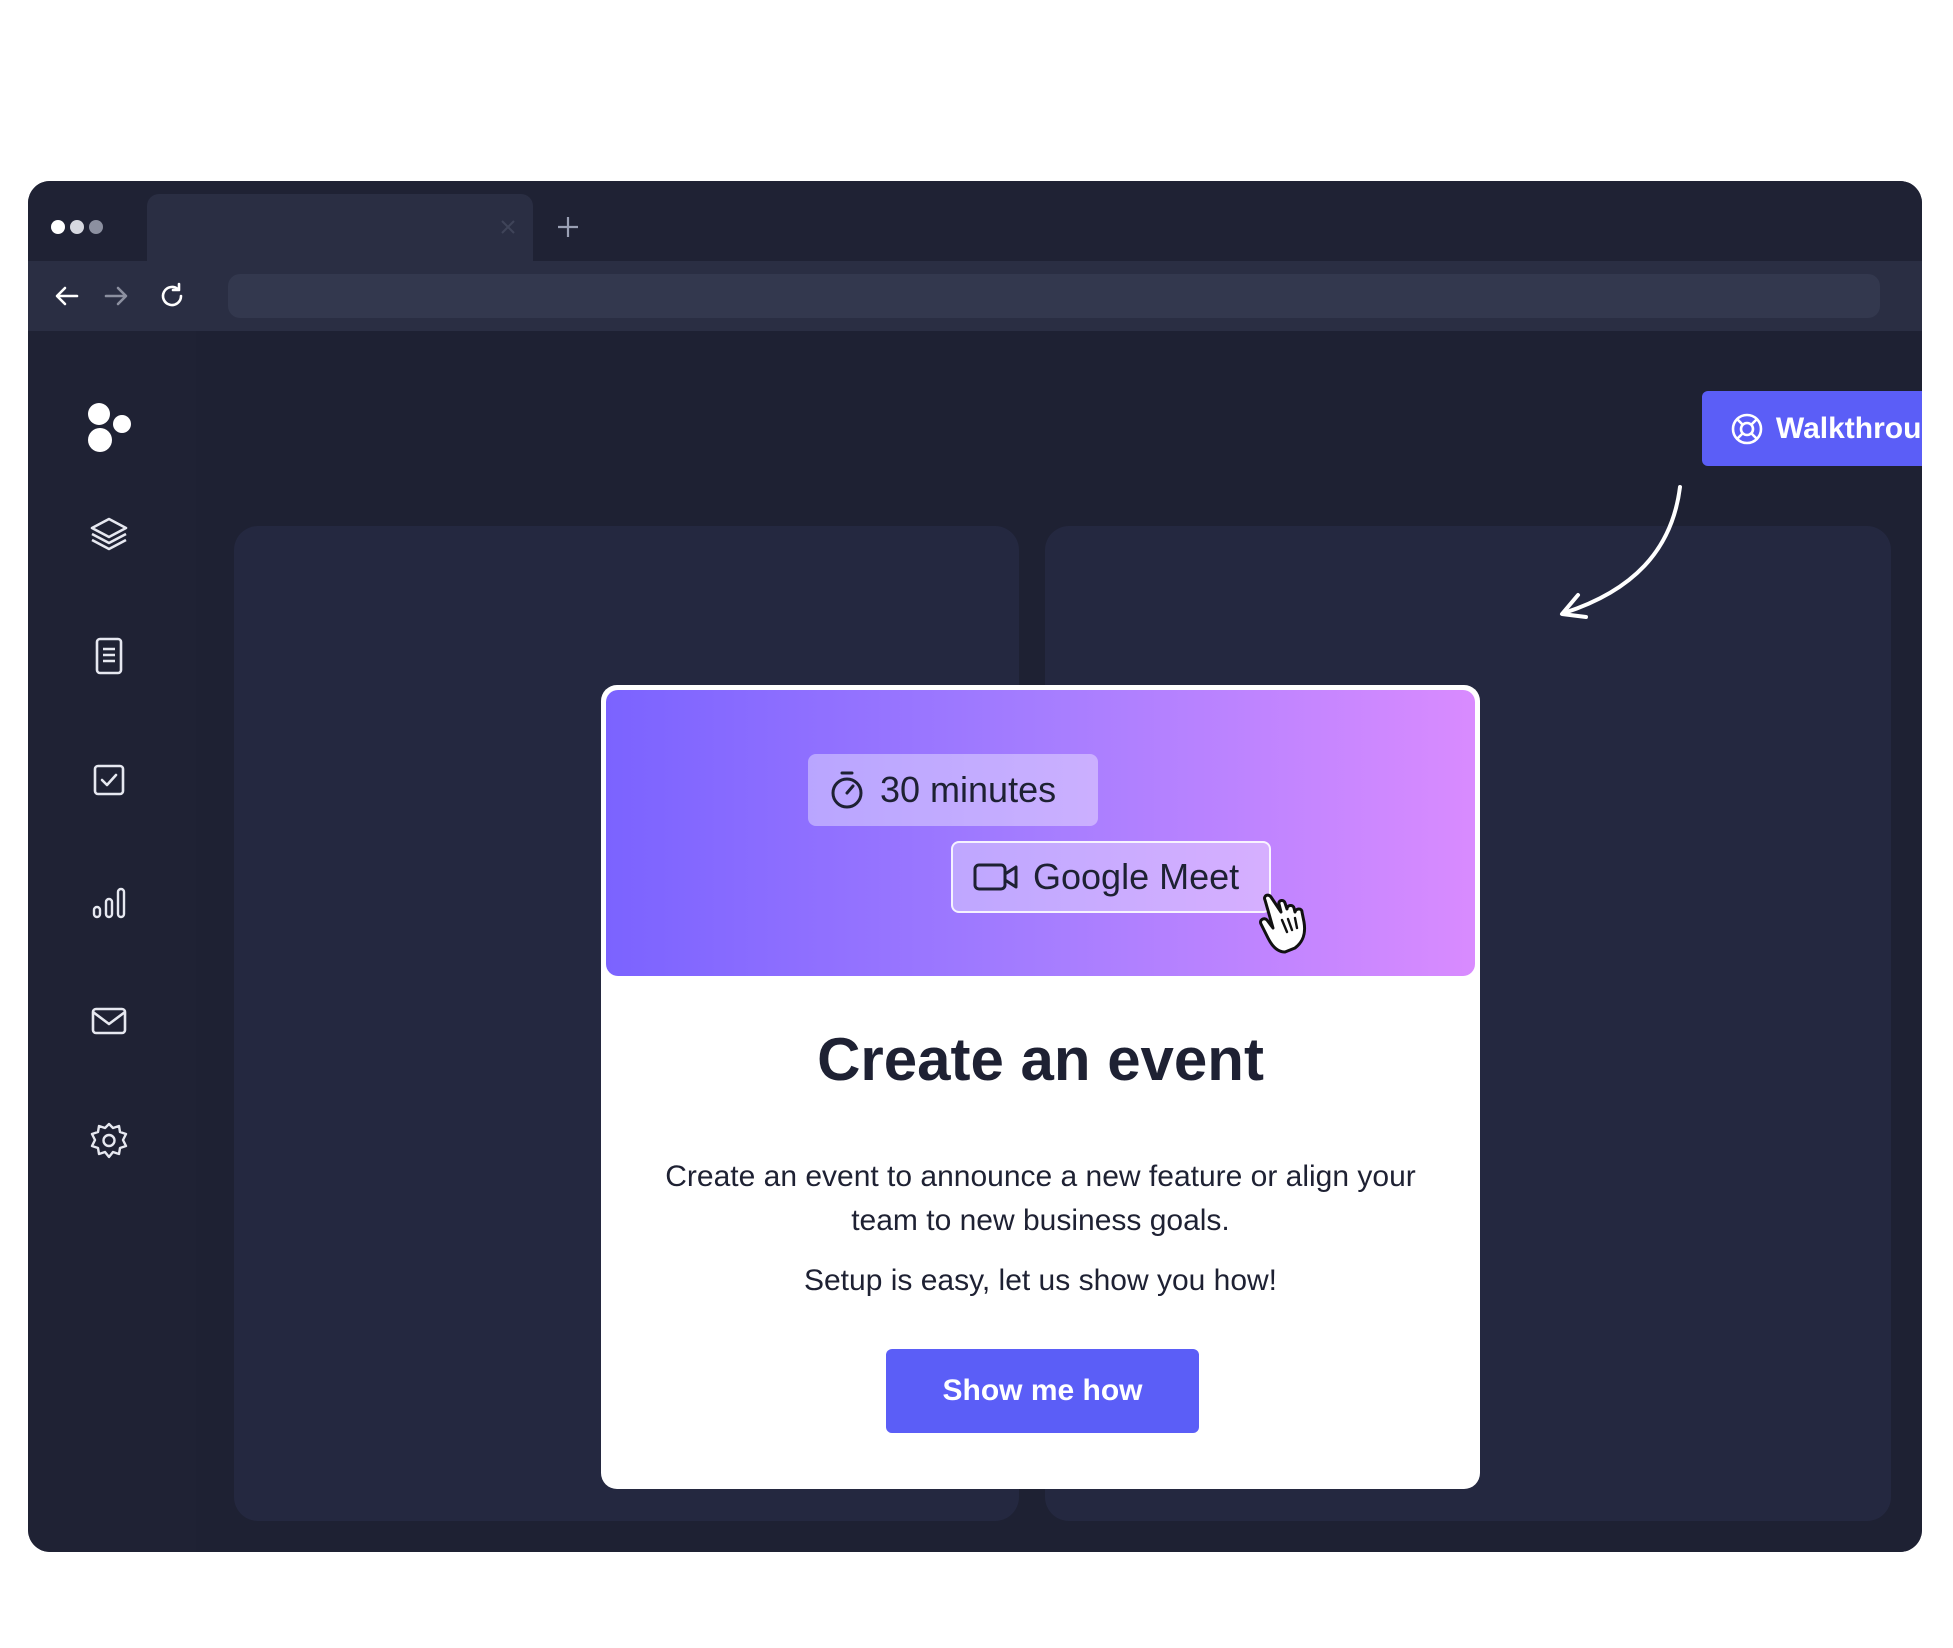 The image size is (1953, 1648). I want to click on close-icon, so click(508, 227).